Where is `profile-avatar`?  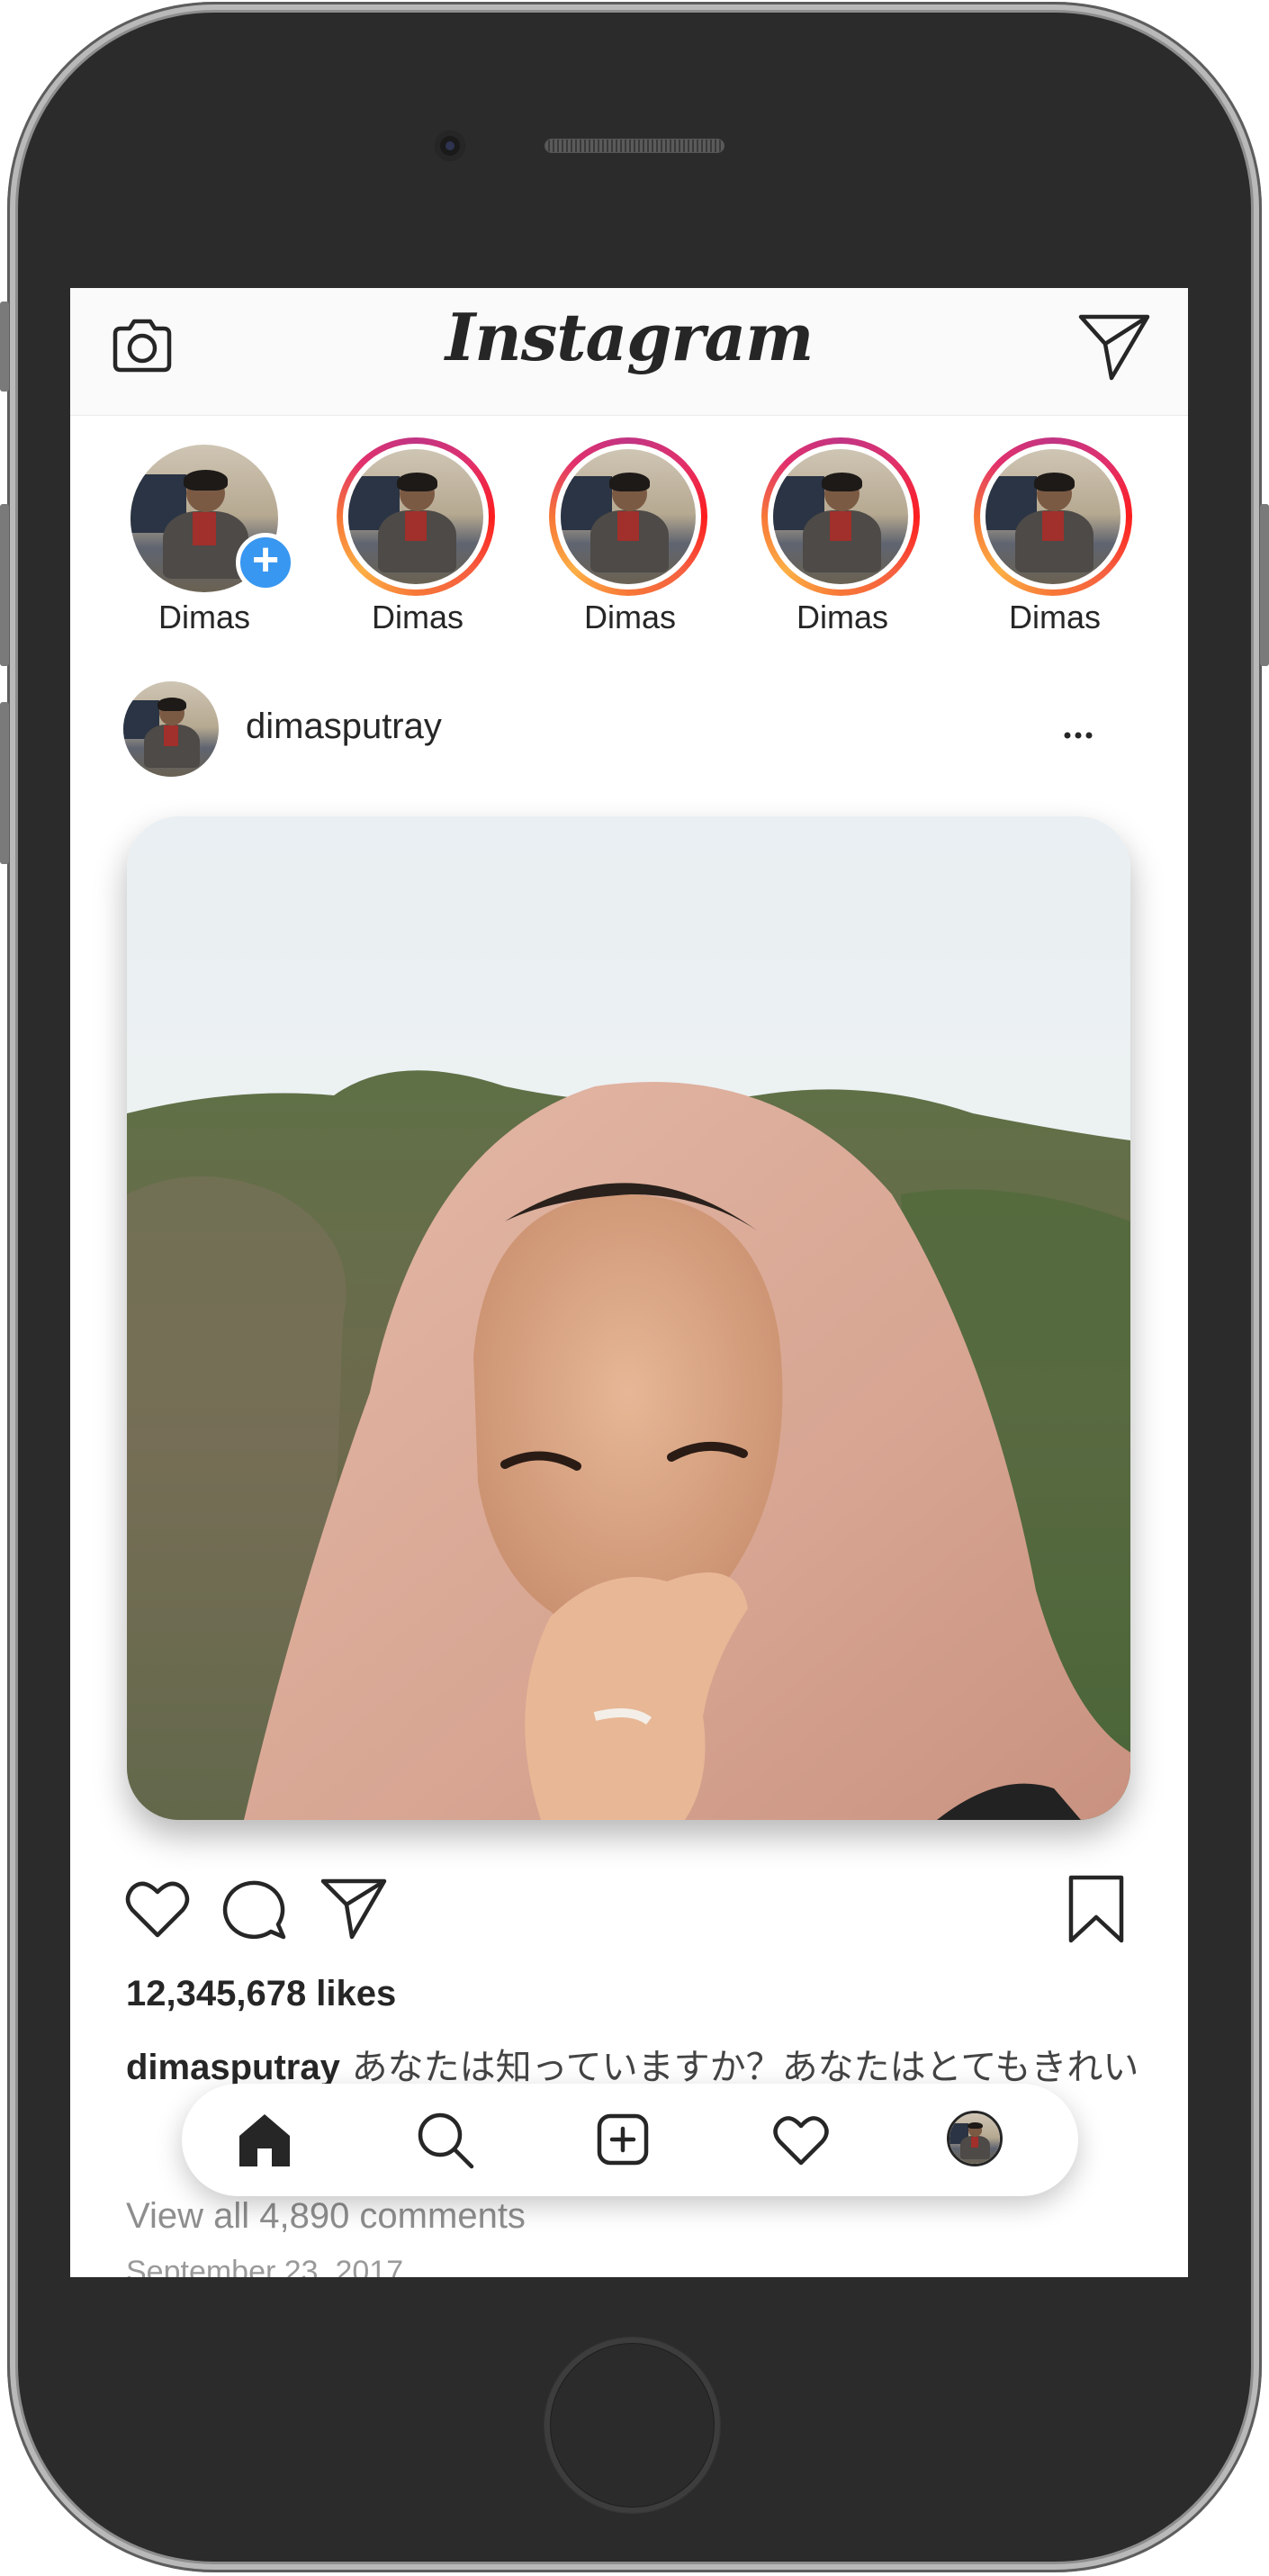
profile-avatar is located at coordinates (975, 2138).